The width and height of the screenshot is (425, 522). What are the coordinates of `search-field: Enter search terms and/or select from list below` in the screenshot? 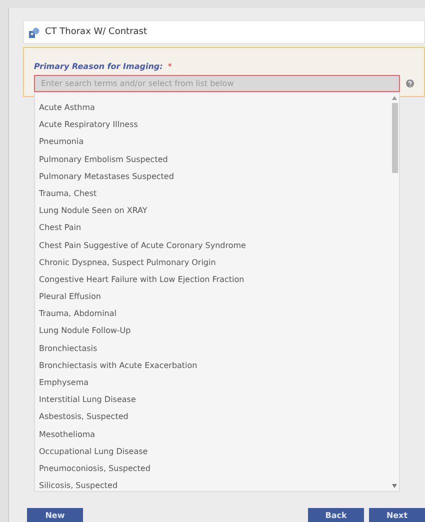 It's located at (217, 83).